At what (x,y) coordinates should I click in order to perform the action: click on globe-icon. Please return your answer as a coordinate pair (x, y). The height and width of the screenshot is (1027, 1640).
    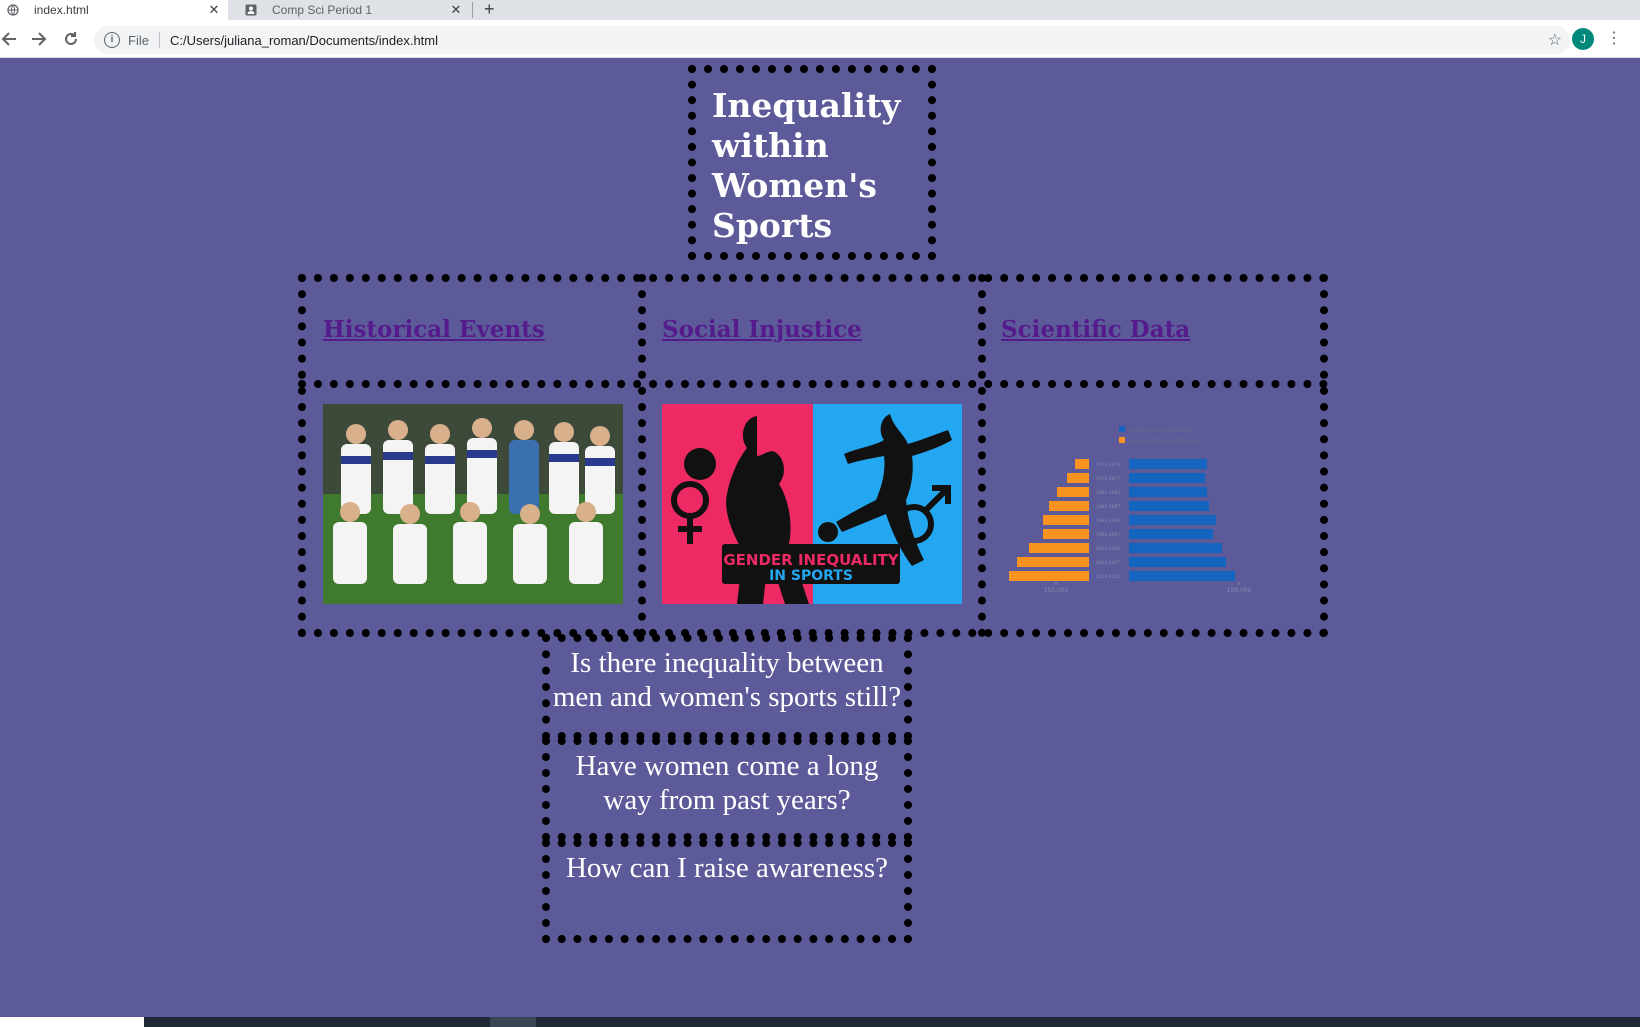
    Looking at the image, I should click on (13, 10).